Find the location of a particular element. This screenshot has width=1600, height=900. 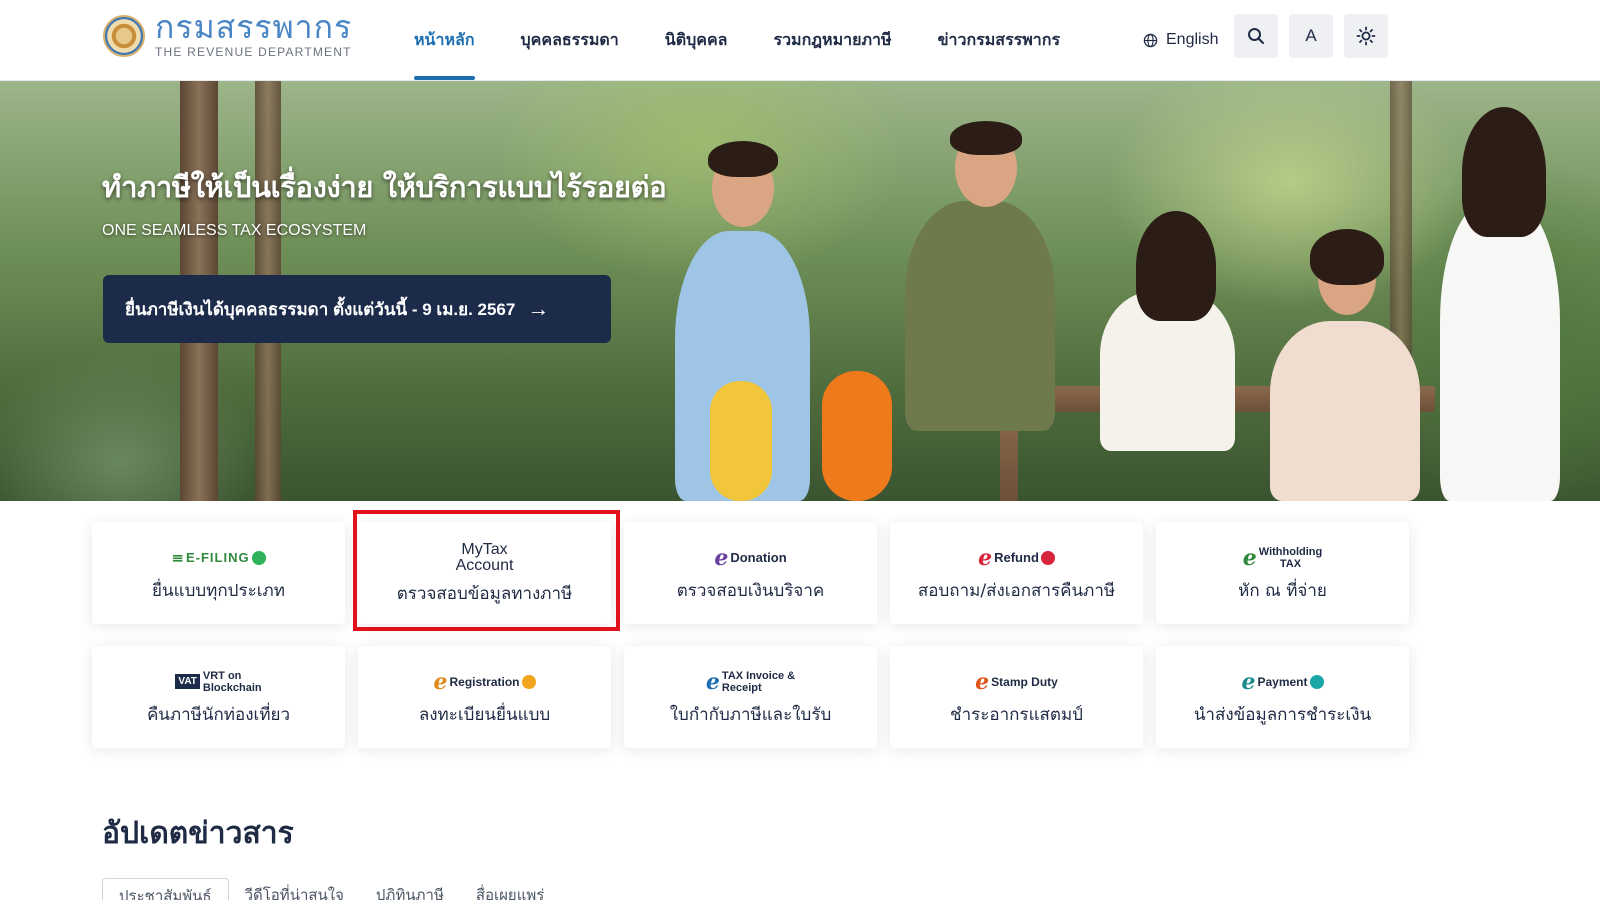

nav-news: ข่าวกรมสรรพากร is located at coordinates (999, 40).